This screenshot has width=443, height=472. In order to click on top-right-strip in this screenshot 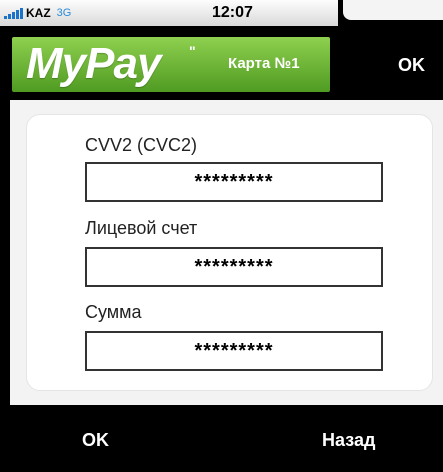, I will do `click(393, 10)`.